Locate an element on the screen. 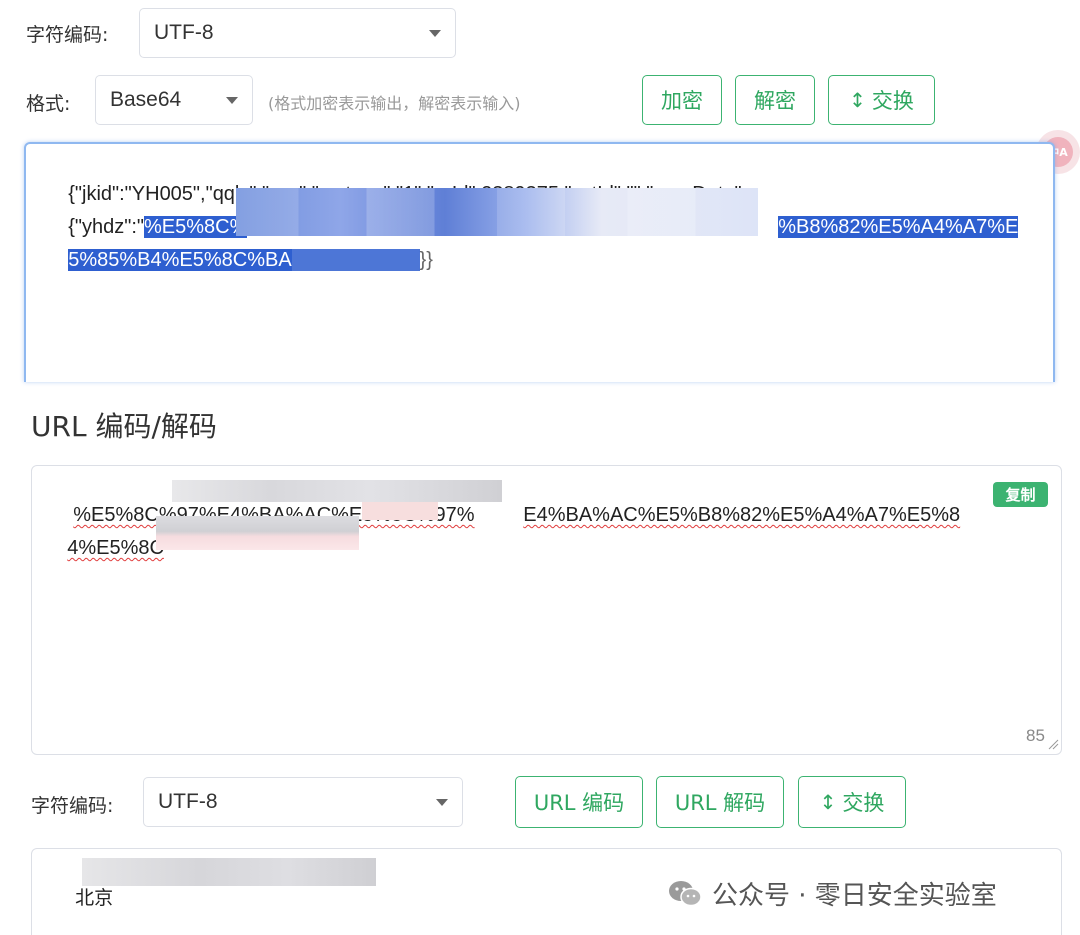  copy-badge-label: 复制 is located at coordinates (1020, 495).